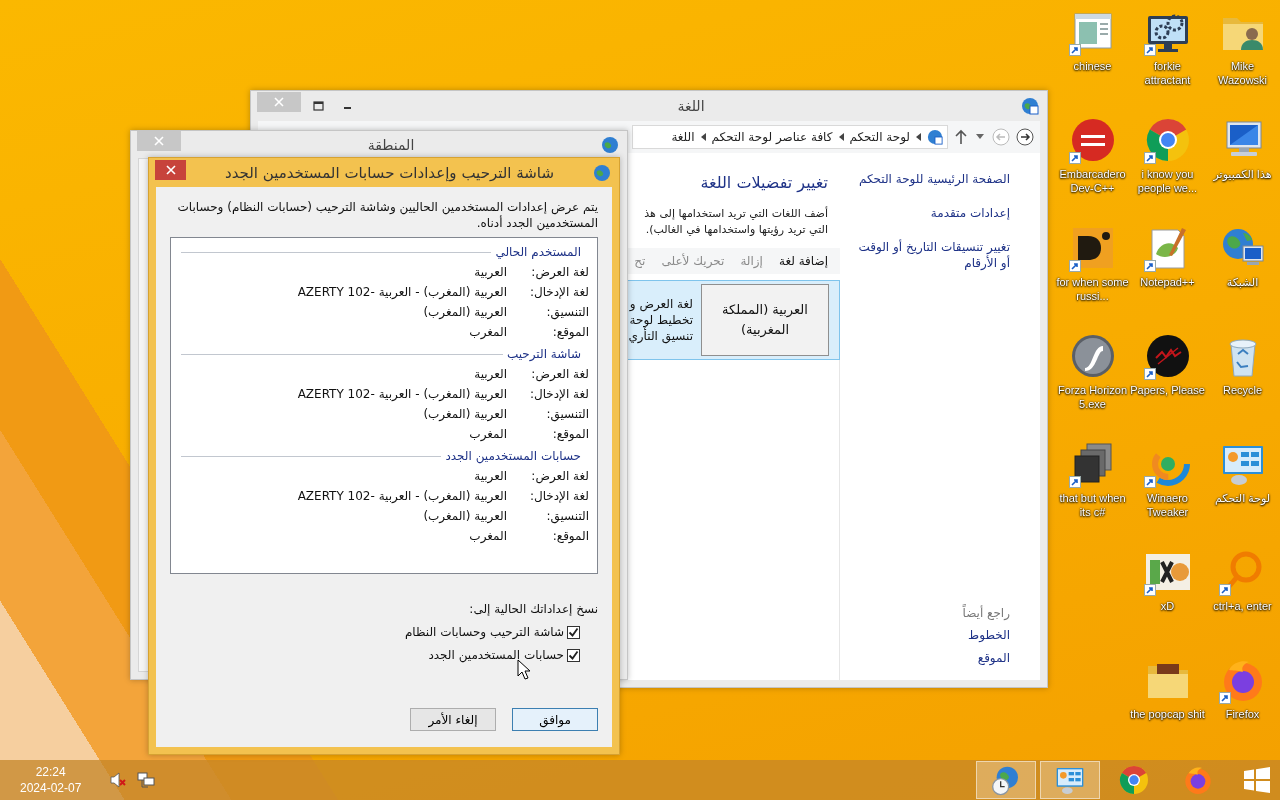 The height and width of the screenshot is (800, 1280). I want to click on language-list-item: العربية (المملكة المغربية) لغة العرض ﻭ تخطيط لوحة تنسيق التأري, so click(733, 320).